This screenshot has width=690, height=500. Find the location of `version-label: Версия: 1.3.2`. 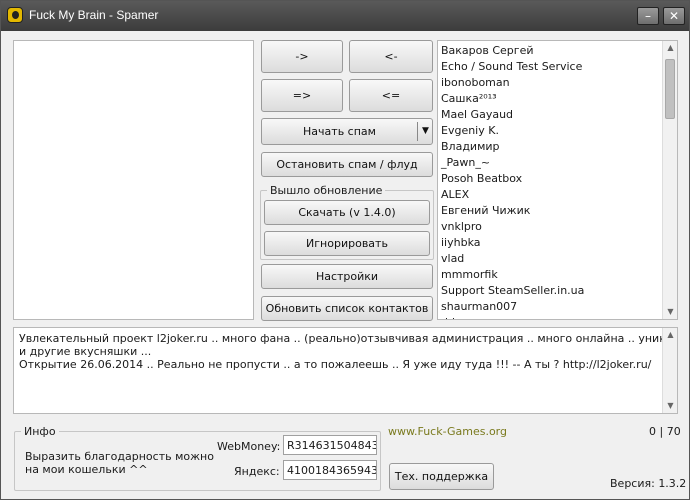

version-label: Версия: 1.3.2 is located at coordinates (648, 483).